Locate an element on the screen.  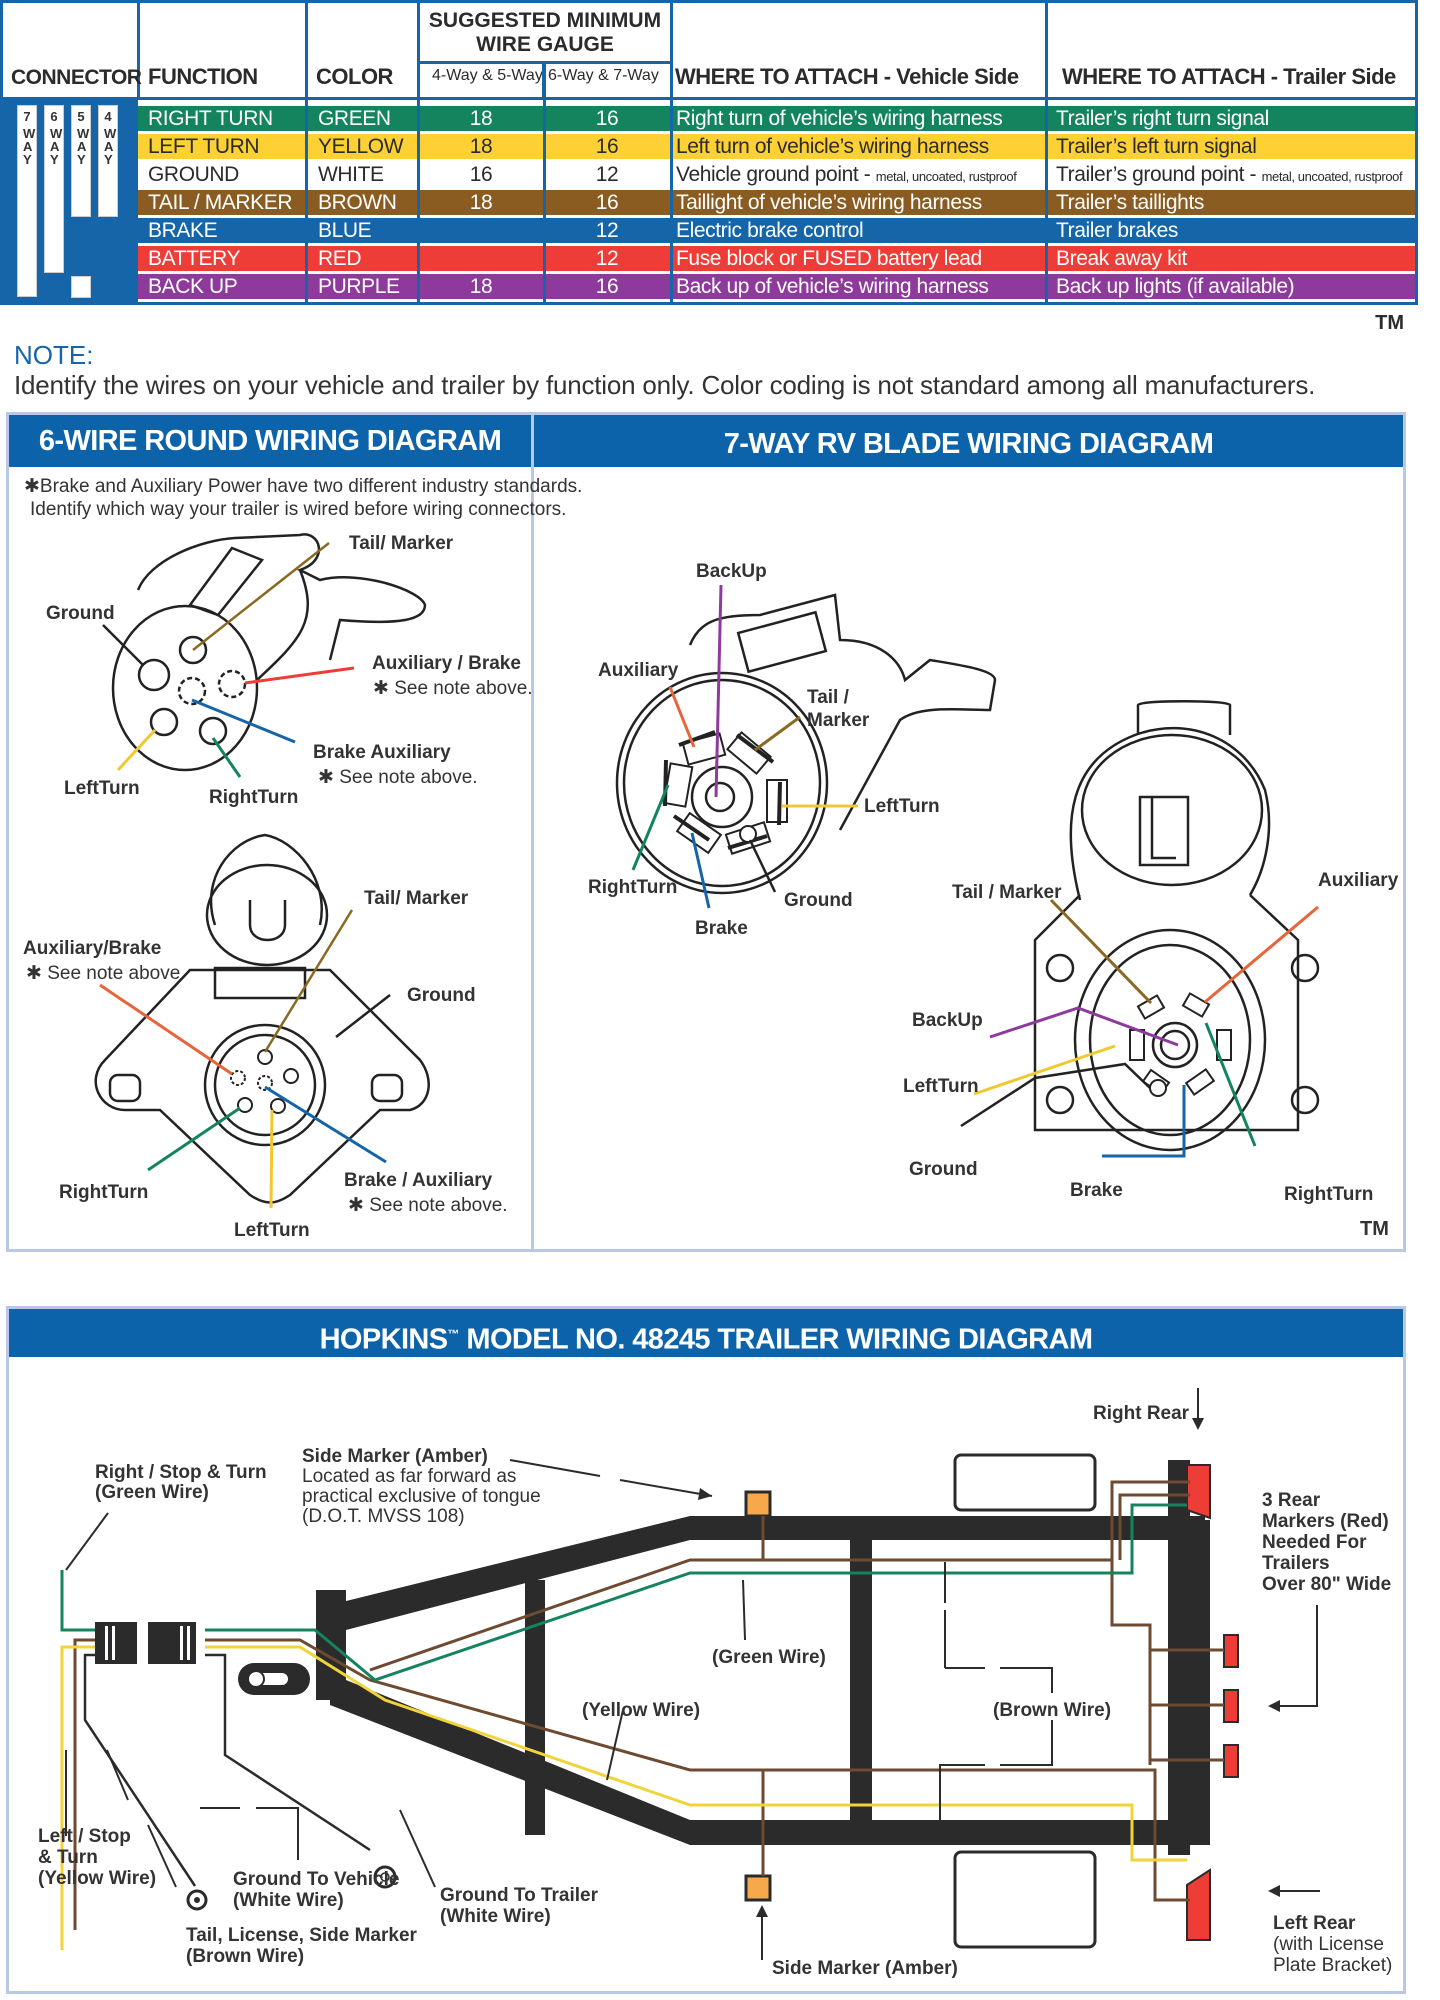
label-side-marker-title: Side Marker (Amber) is located at coordinates (395, 1456).